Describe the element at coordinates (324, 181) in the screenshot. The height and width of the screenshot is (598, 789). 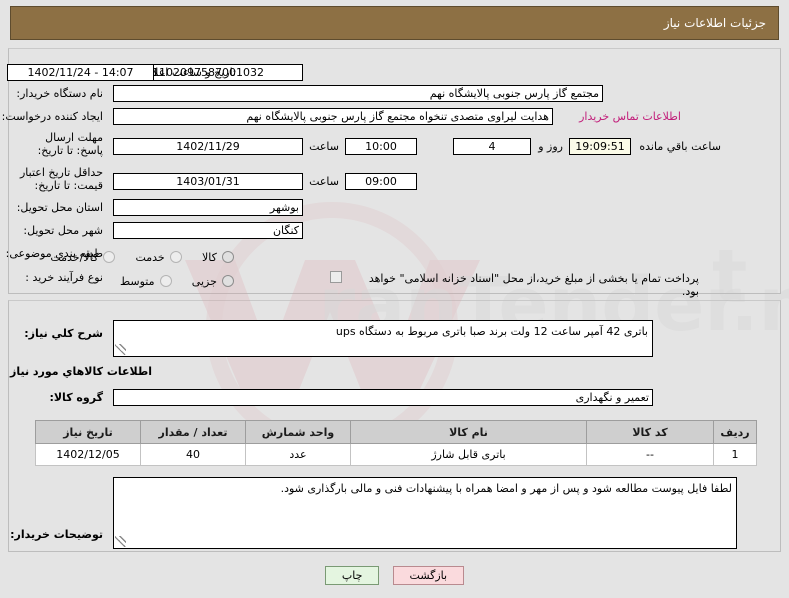
I see `price-validity-hour-label: ساعت` at that location.